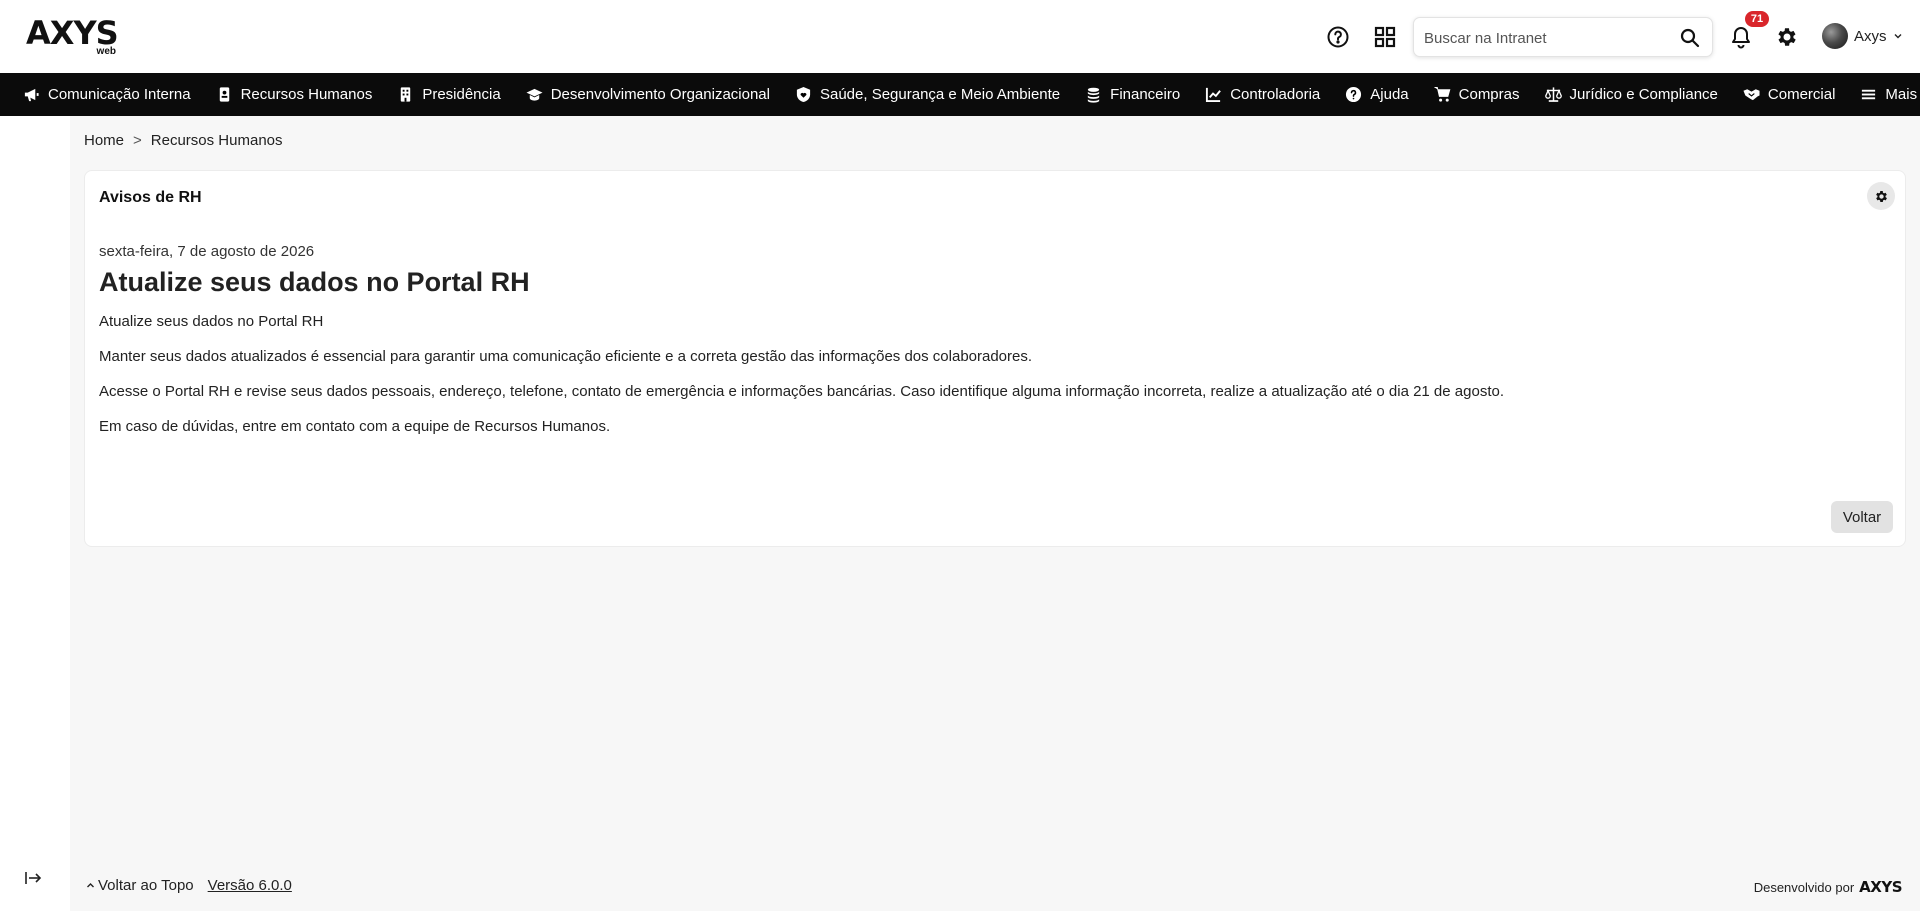 The image size is (1920, 911). Describe the element at coordinates (314, 282) in the screenshot. I see `post-title: Atualize seus dados no Portal RH` at that location.